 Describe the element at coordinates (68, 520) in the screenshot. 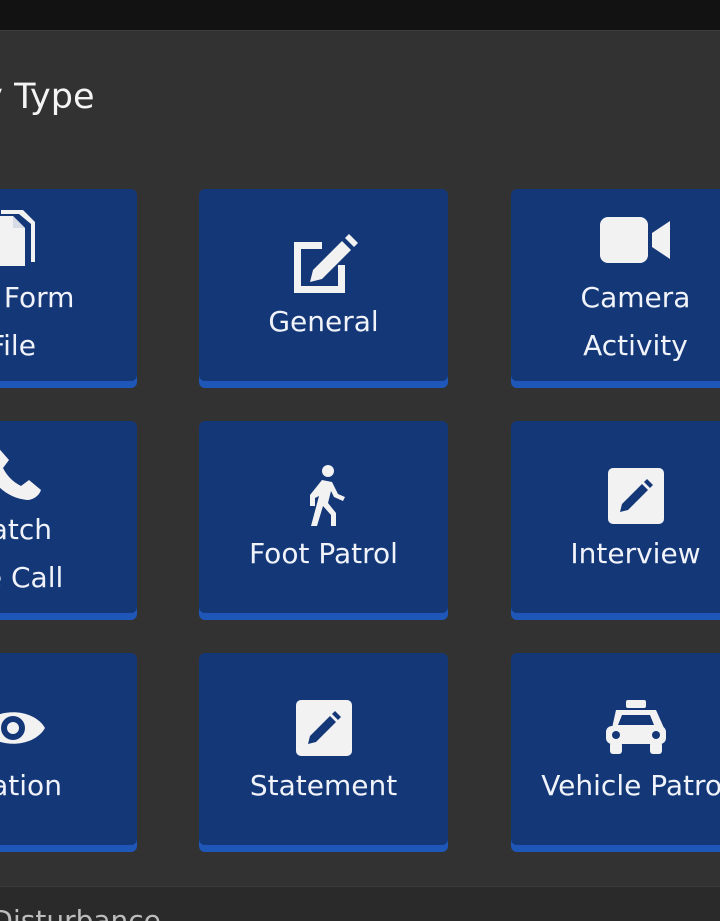

I see `tile-dispatch-service-call: patch ice Call` at that location.